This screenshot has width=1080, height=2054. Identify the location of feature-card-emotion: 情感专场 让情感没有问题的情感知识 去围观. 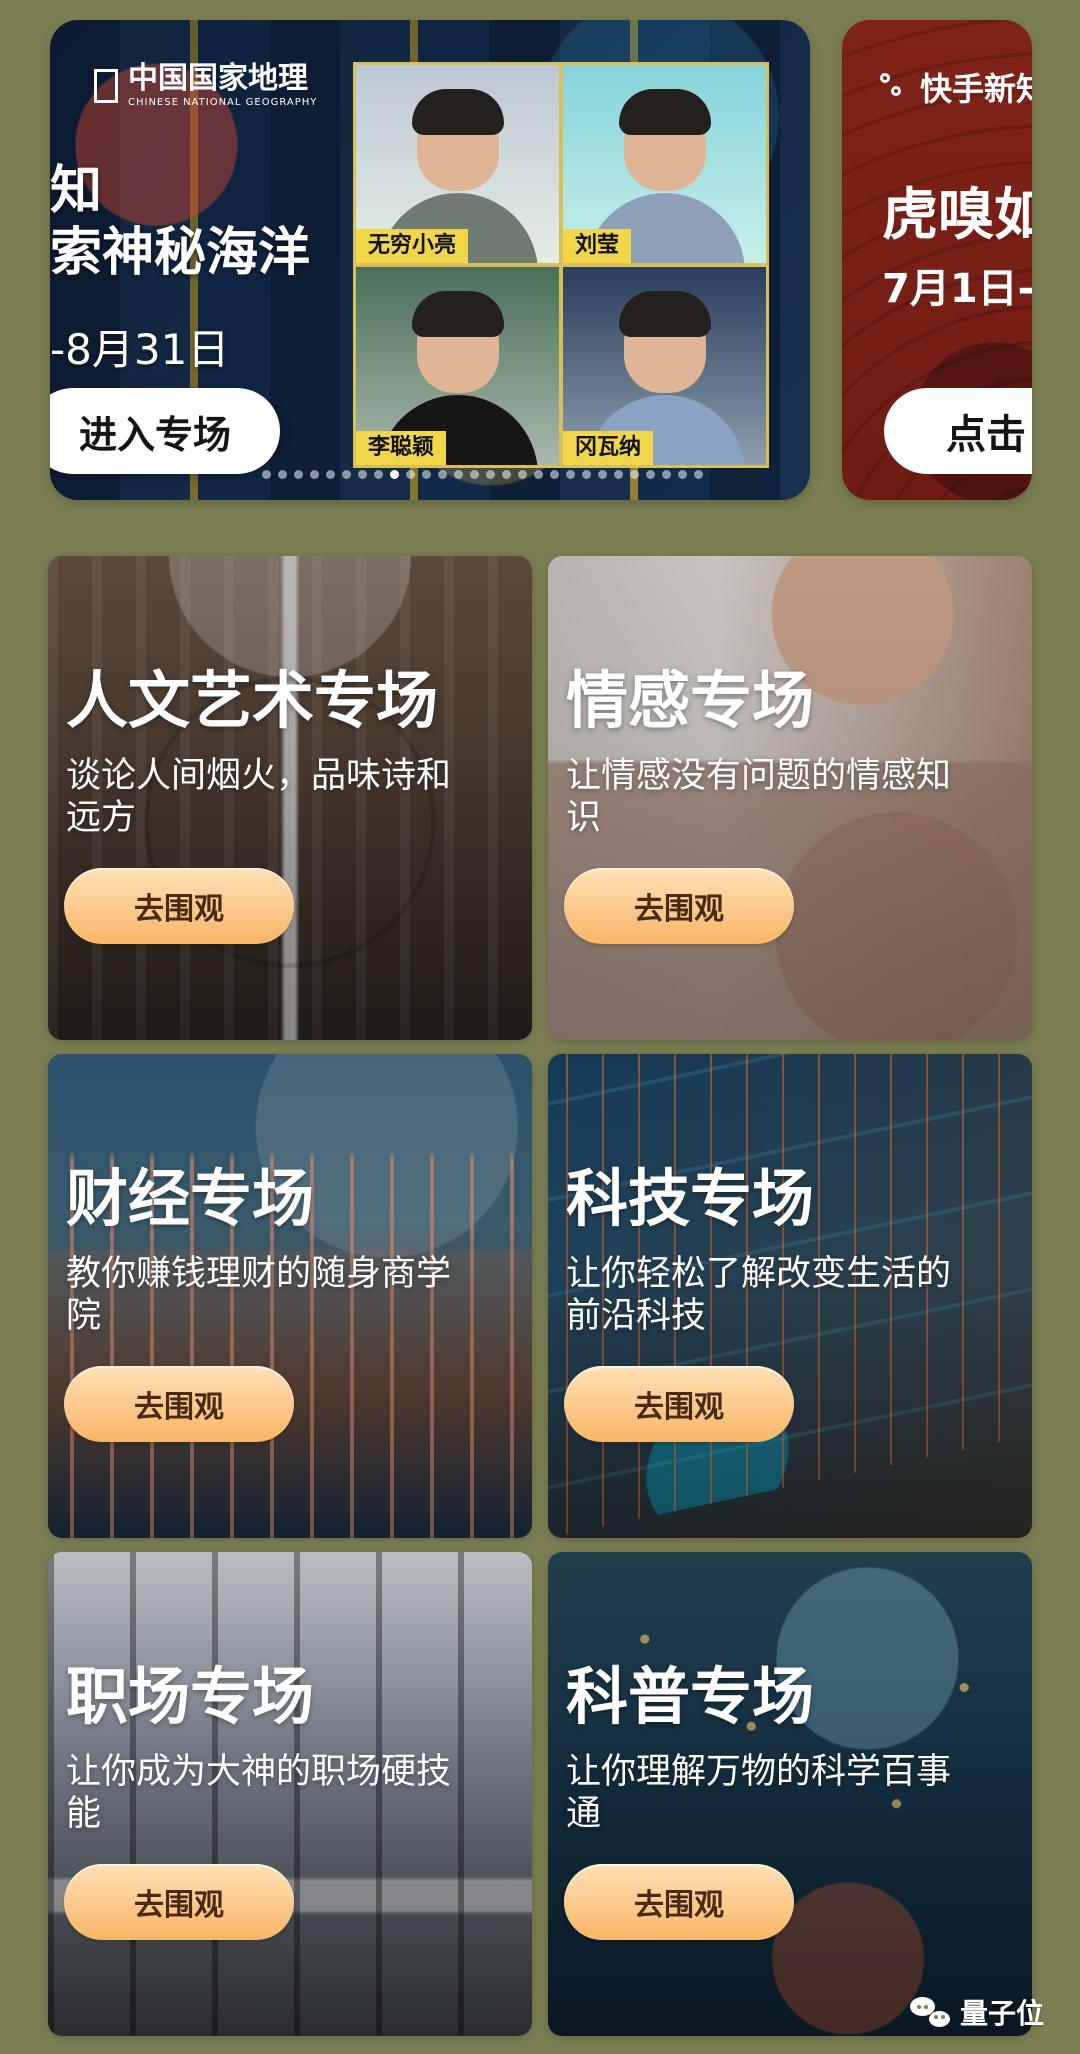
(790, 798).